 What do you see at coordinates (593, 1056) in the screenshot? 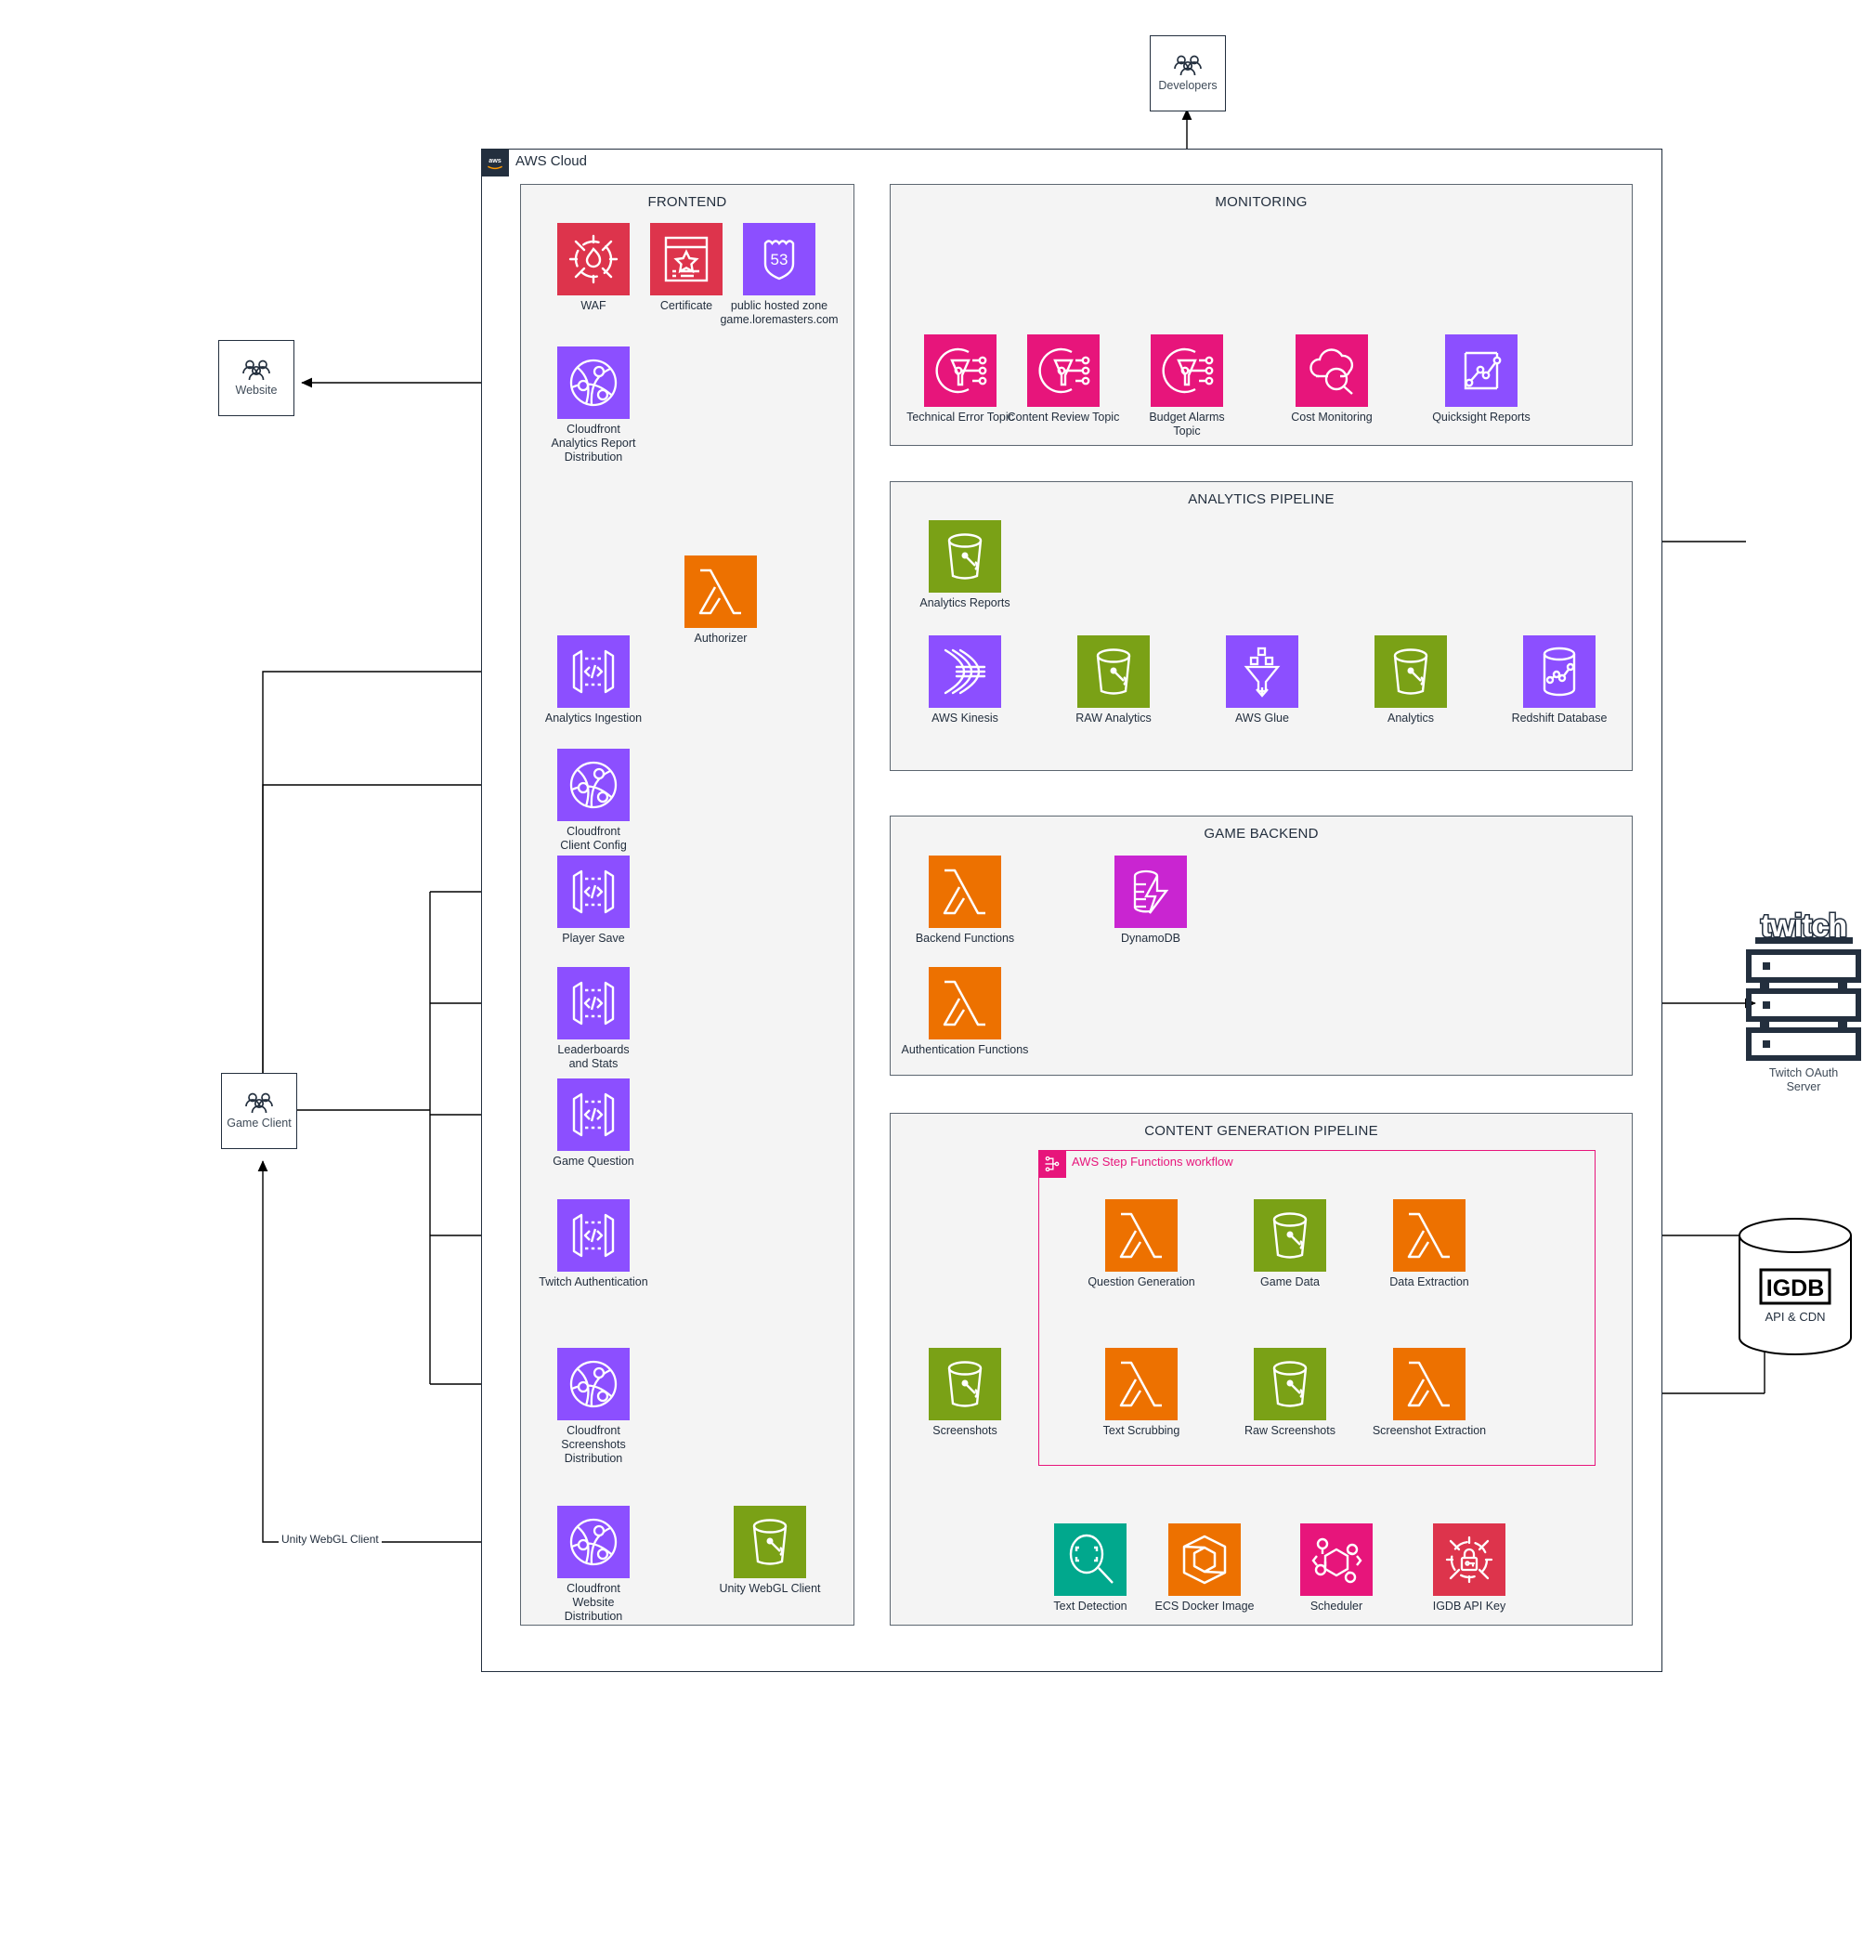
I see `node-leaderboards-label: Leaderboards and Stats` at bounding box center [593, 1056].